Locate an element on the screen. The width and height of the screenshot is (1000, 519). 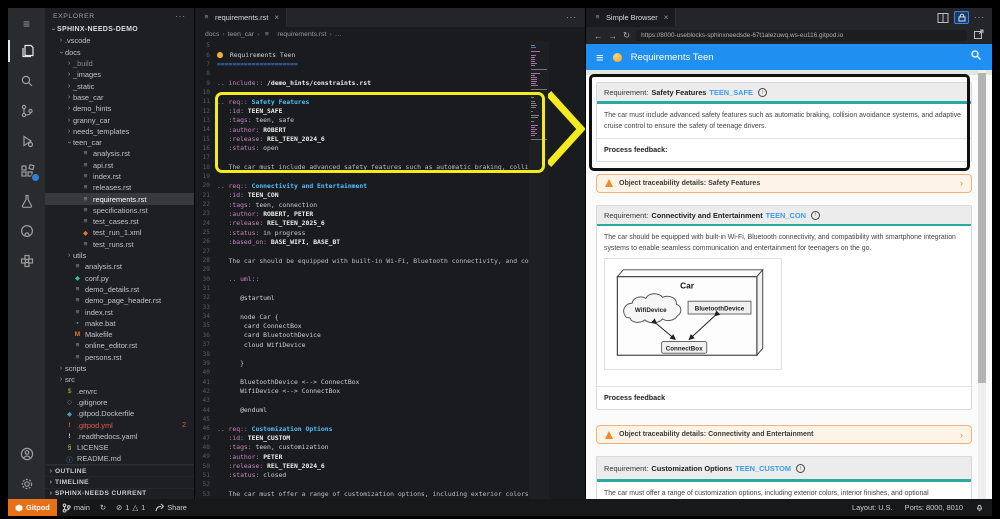
gitpod-badge: Gitpod is located at coordinates (32, 507).